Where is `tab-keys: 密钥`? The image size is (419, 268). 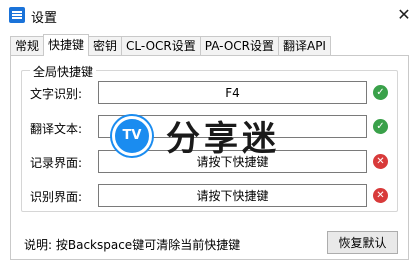
tab-keys: 密钥 is located at coordinates (105, 46).